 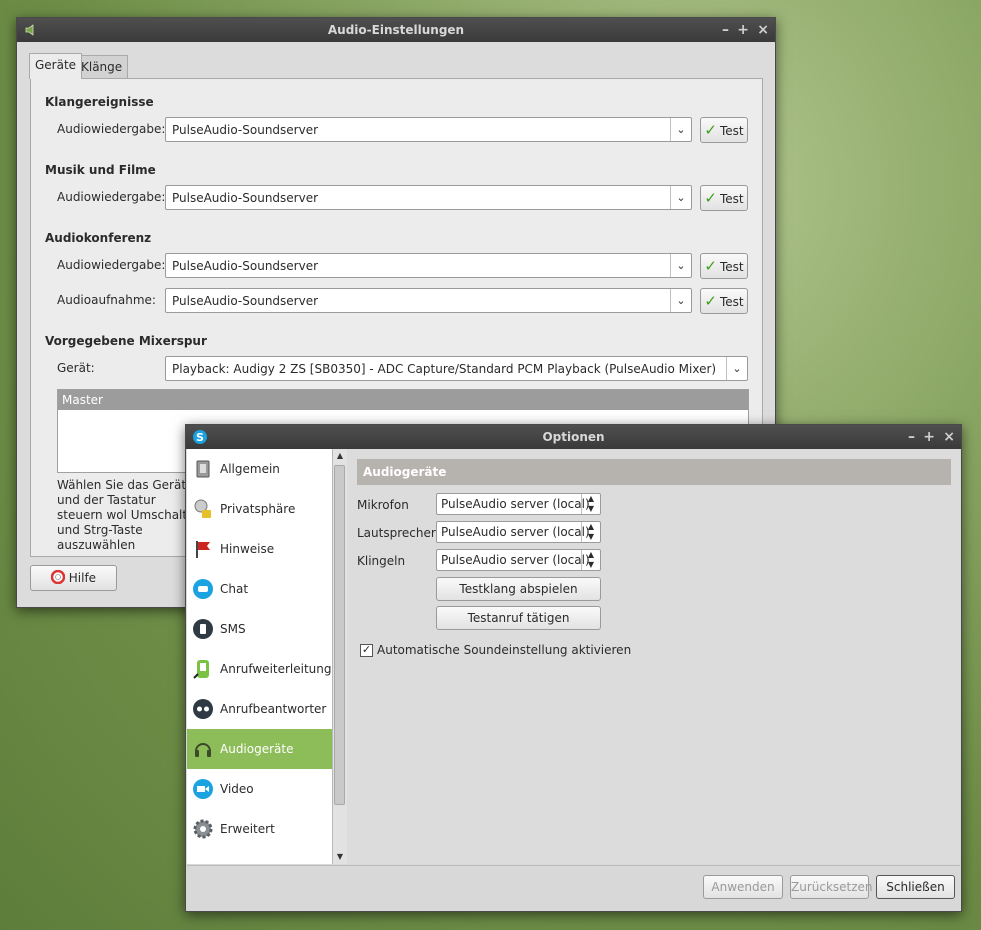 I want to click on audio-settings-titlebar: Audio-Einstellungen – + ×, so click(x=396, y=30).